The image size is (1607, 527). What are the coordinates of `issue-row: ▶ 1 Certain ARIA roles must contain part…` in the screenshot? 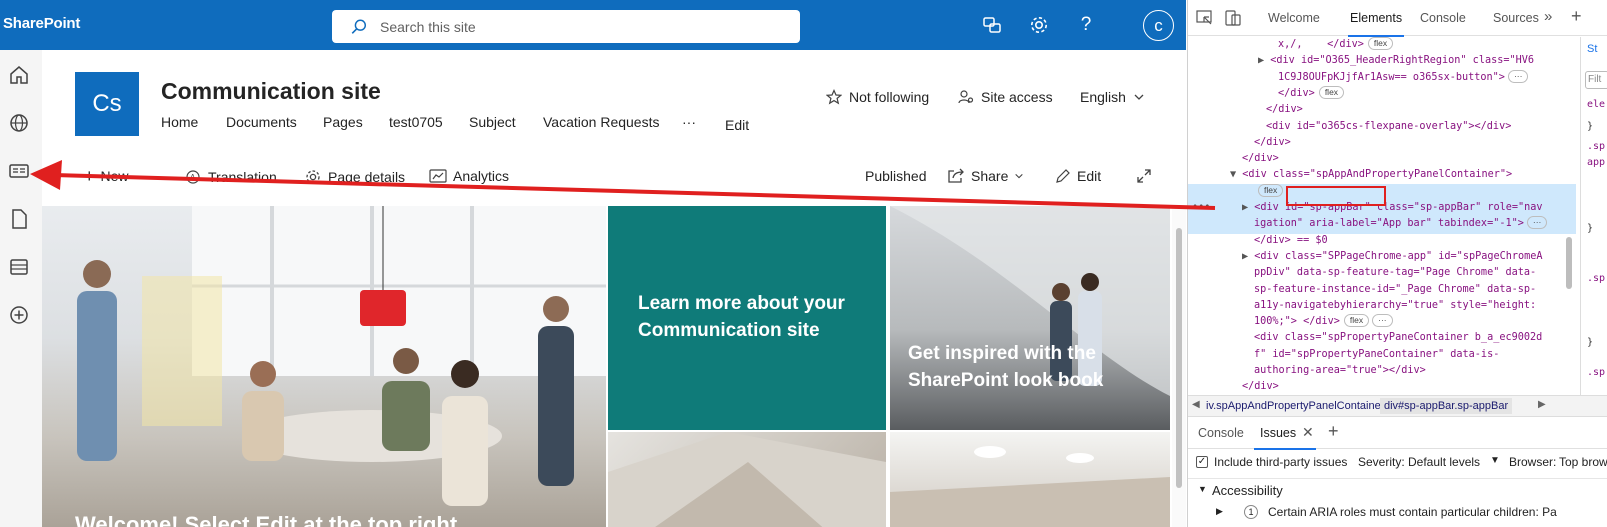 It's located at (1397, 514).